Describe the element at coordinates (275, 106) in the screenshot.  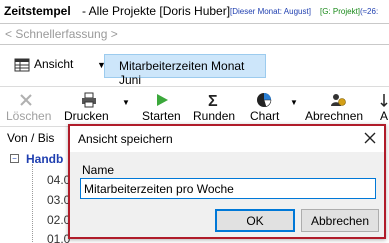
I see `chart-button: Chart ▼` at that location.